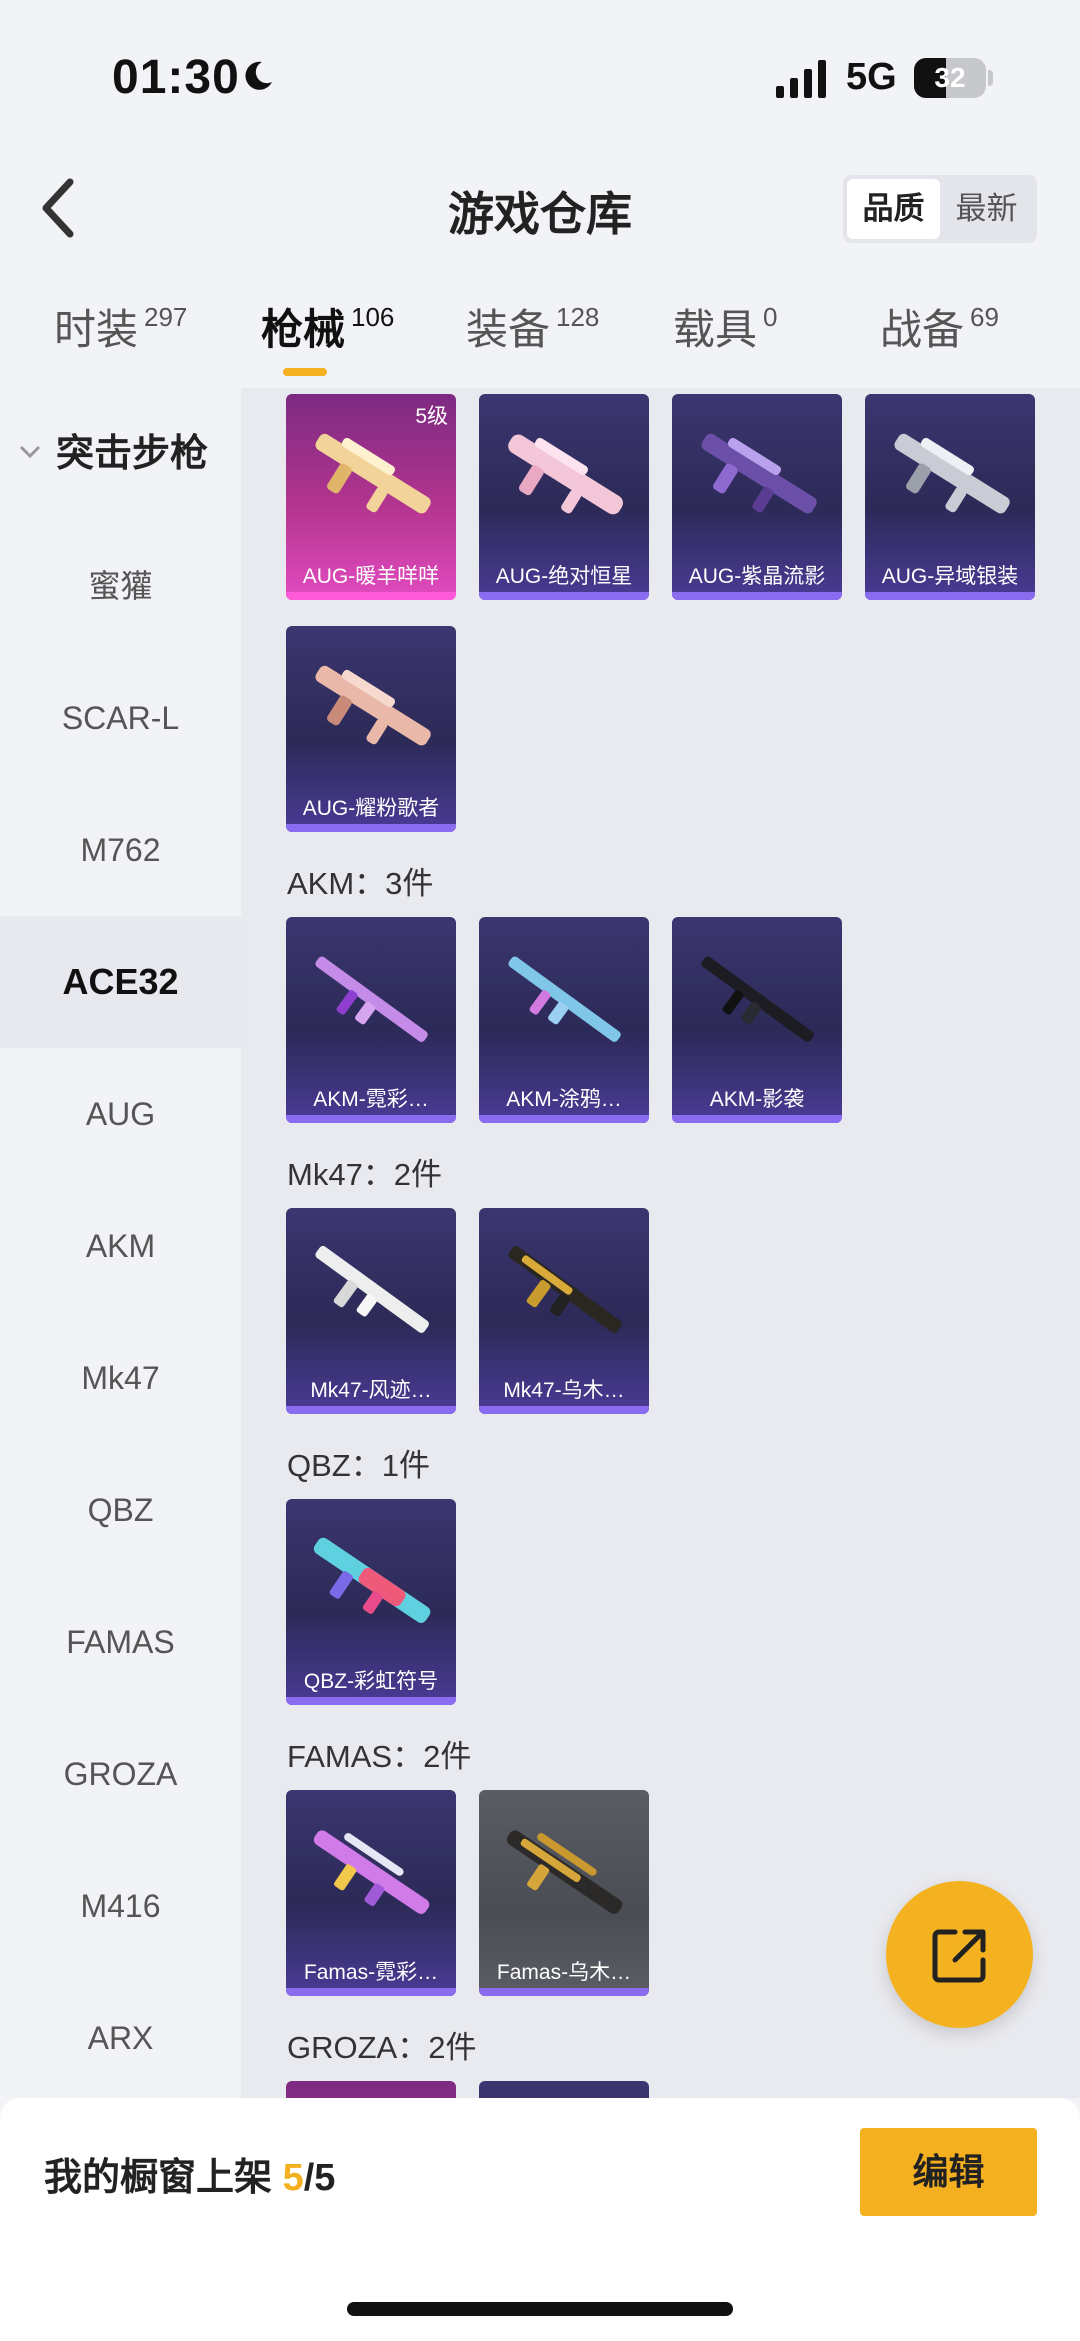  I want to click on aug-rifle-rose-icon, so click(373, 705).